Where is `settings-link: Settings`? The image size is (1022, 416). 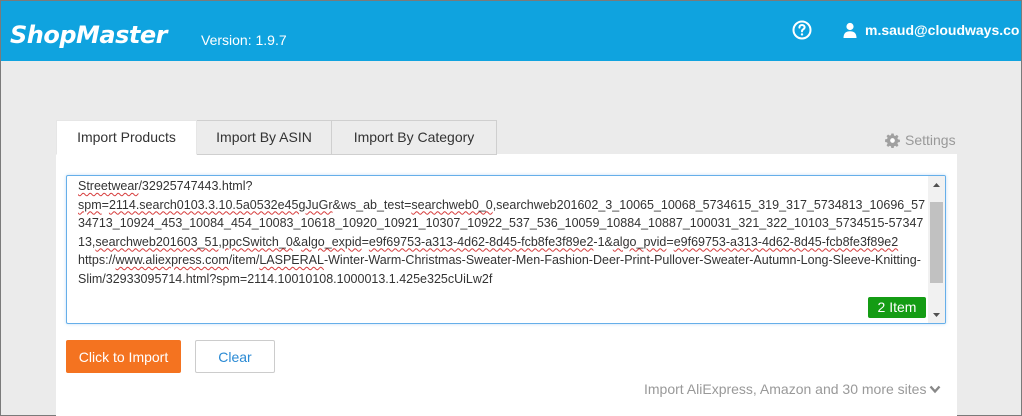
settings-link: Settings is located at coordinates (920, 140).